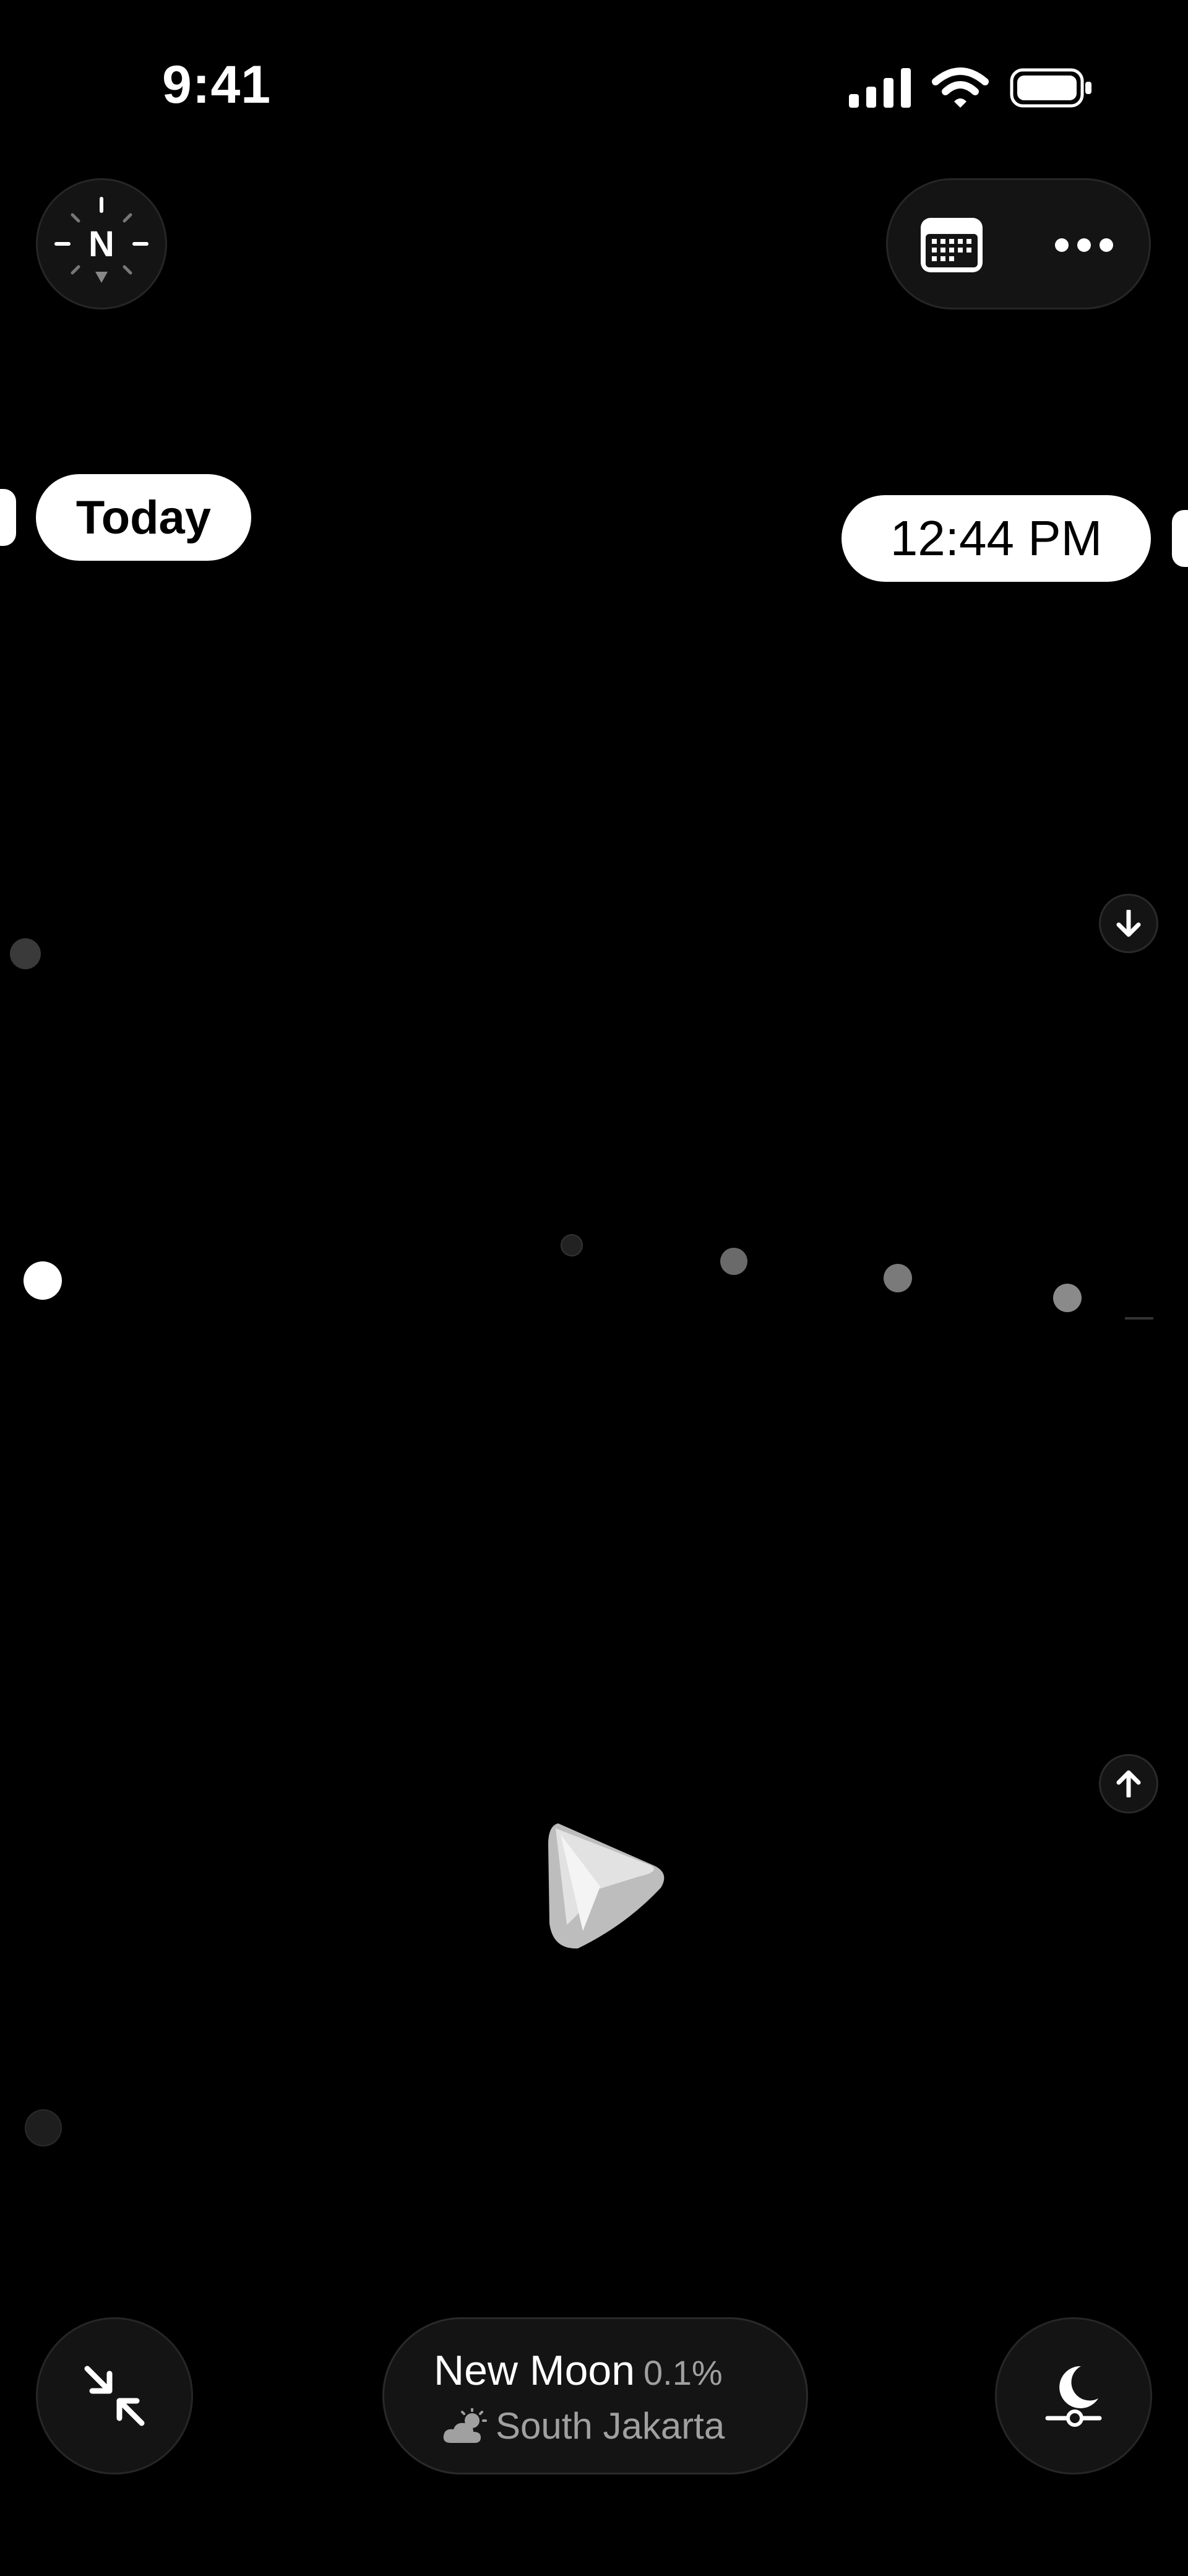  I want to click on moon-slider-icon, so click(1073, 2396).